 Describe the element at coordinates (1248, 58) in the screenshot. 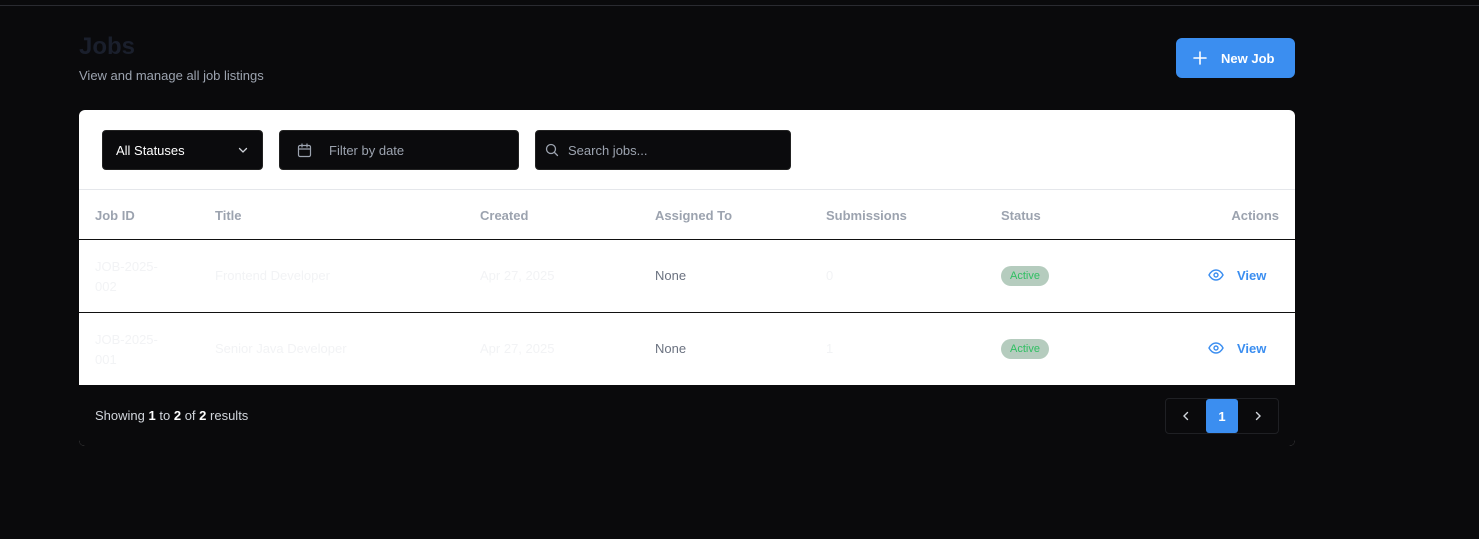

I see `new-job-label: New Job` at that location.